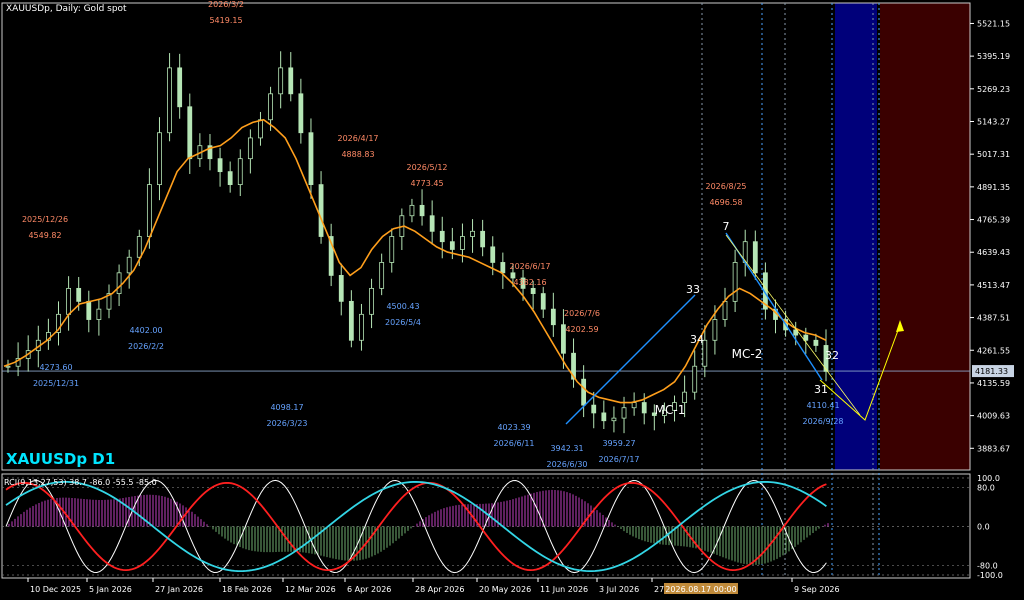  What do you see at coordinates (993, 89) in the screenshot?
I see `y-tick-label: 5269.23` at bounding box center [993, 89].